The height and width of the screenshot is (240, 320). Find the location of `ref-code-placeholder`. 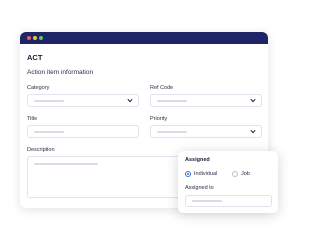

ref-code-placeholder is located at coordinates (172, 100).